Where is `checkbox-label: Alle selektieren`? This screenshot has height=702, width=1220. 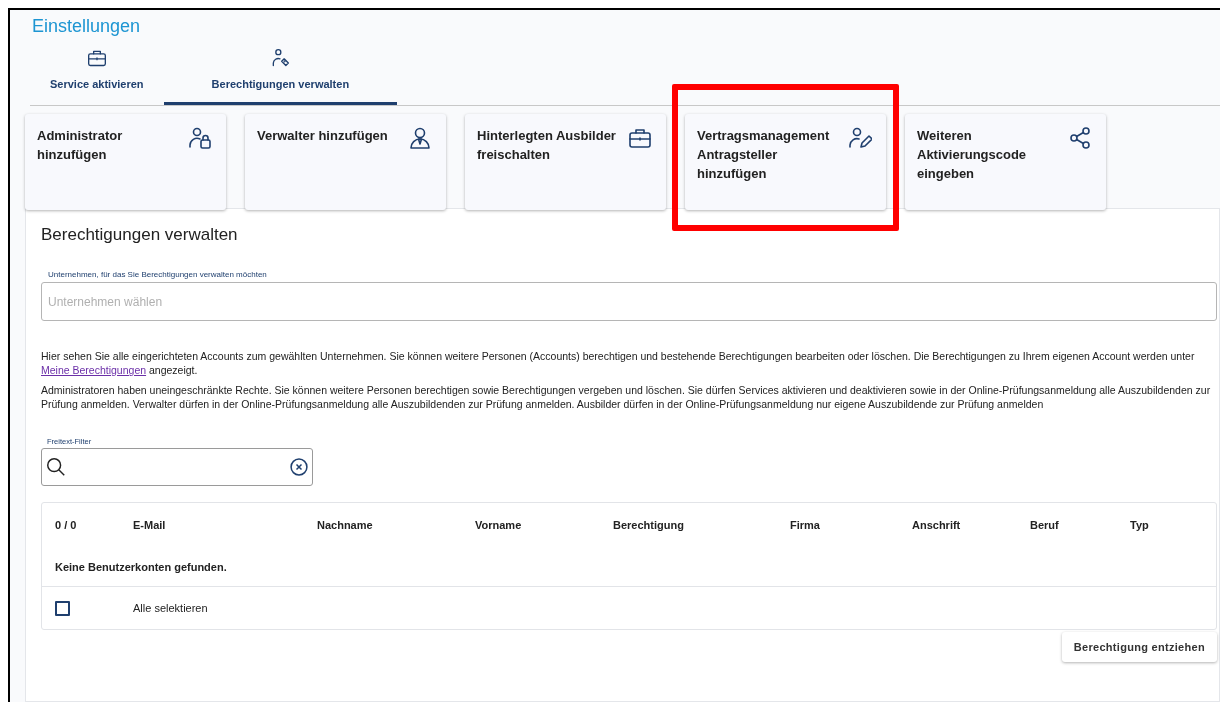
checkbox-label: Alle selektieren is located at coordinates (170, 608).